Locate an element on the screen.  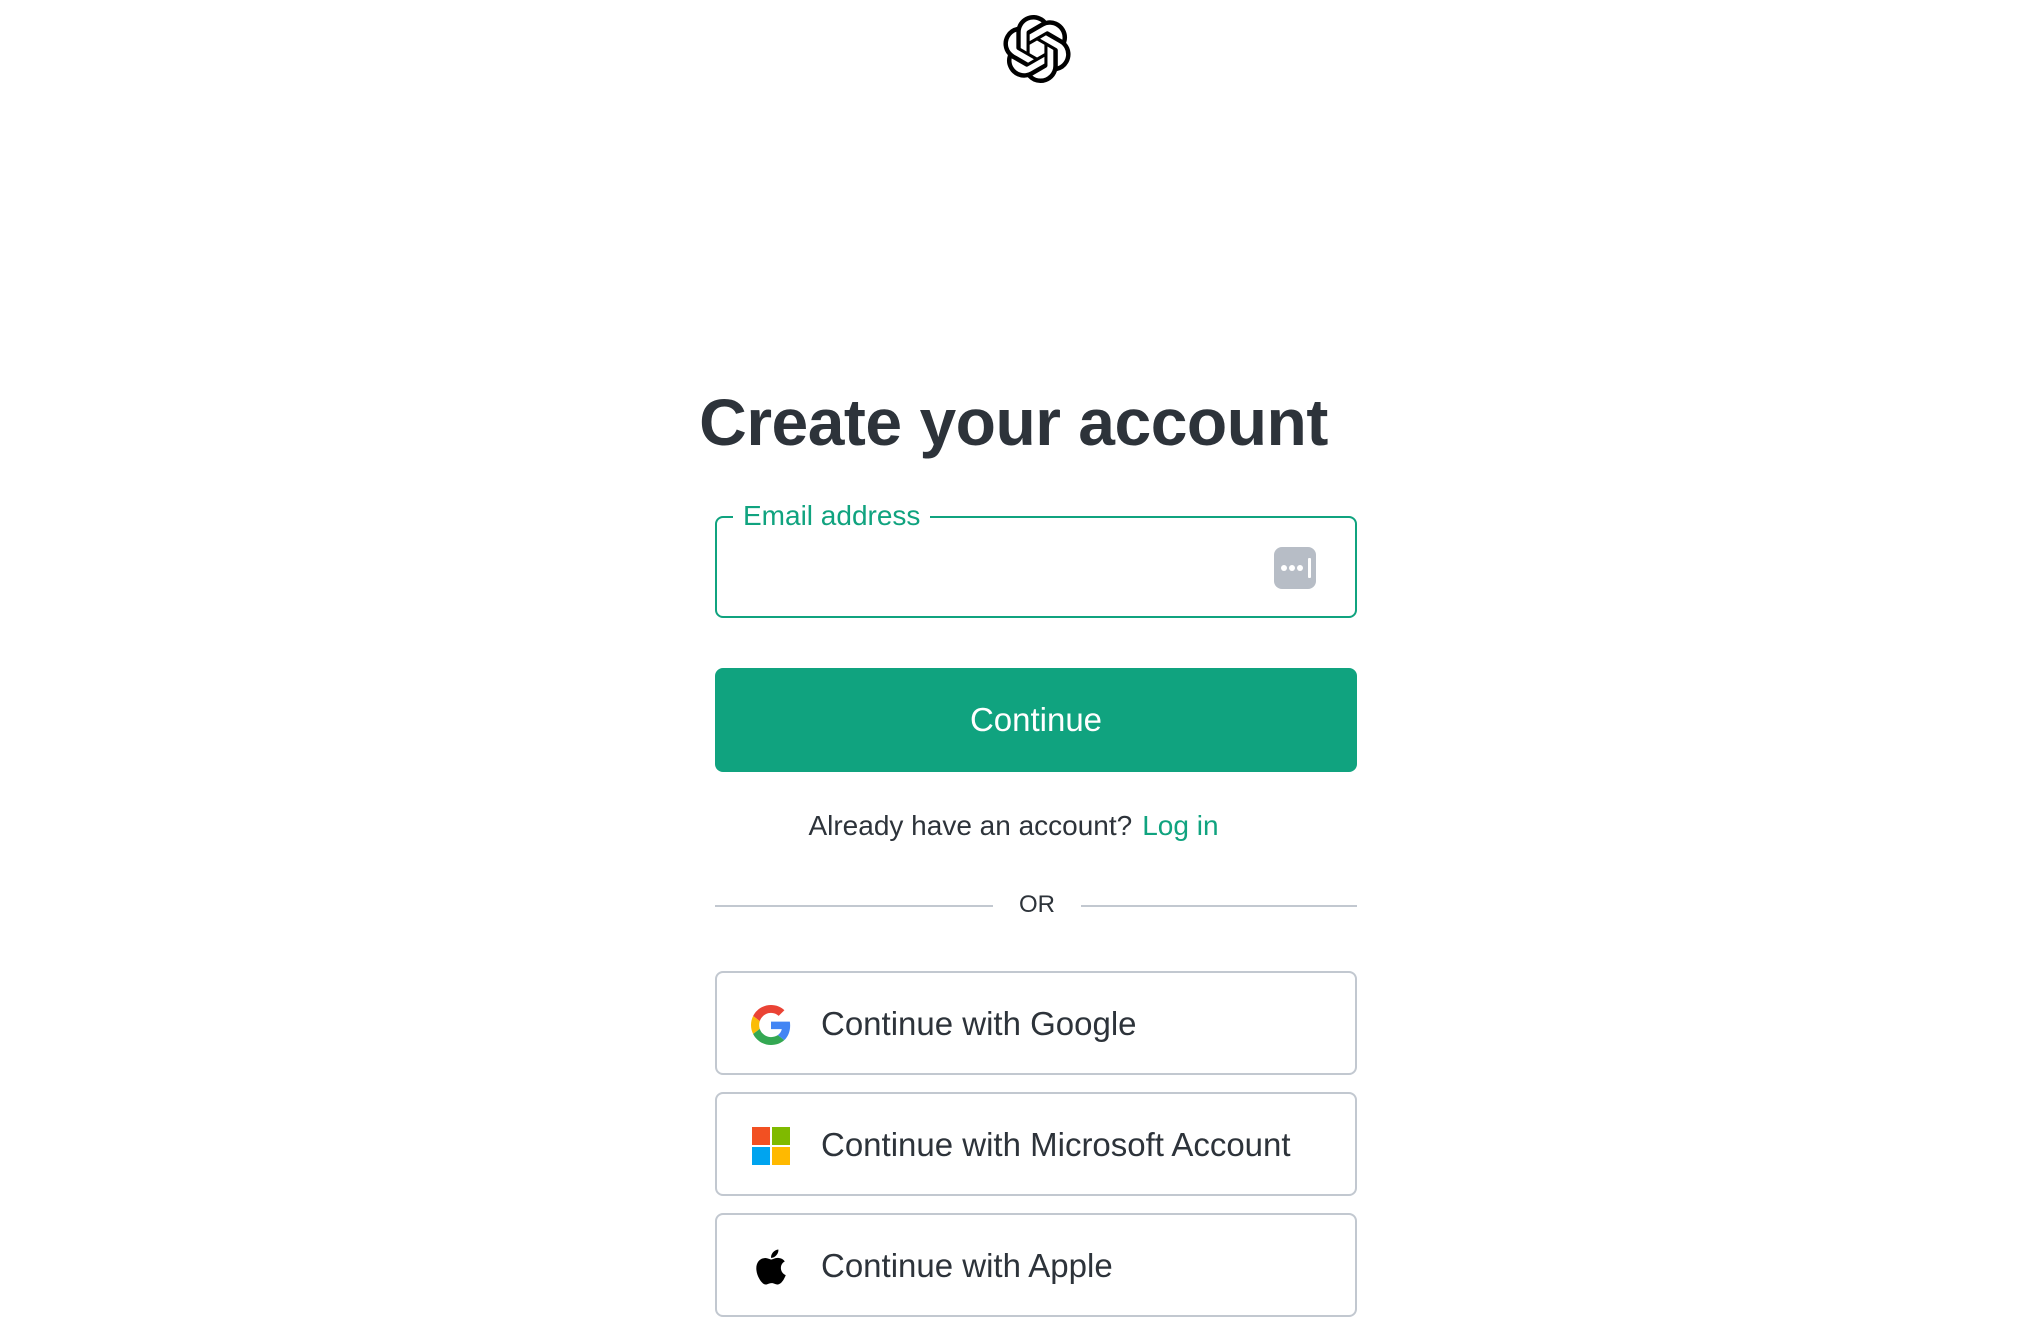
google-button: Continue with Google is located at coordinates (1036, 1023).